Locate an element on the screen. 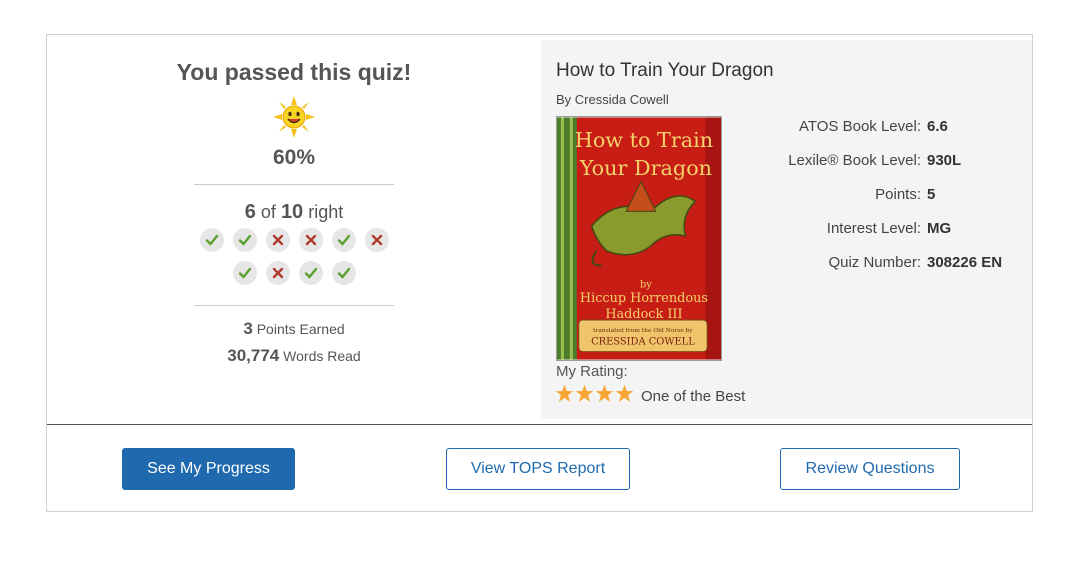  book-meta-label: ATOS Book Level: is located at coordinates (859, 126).